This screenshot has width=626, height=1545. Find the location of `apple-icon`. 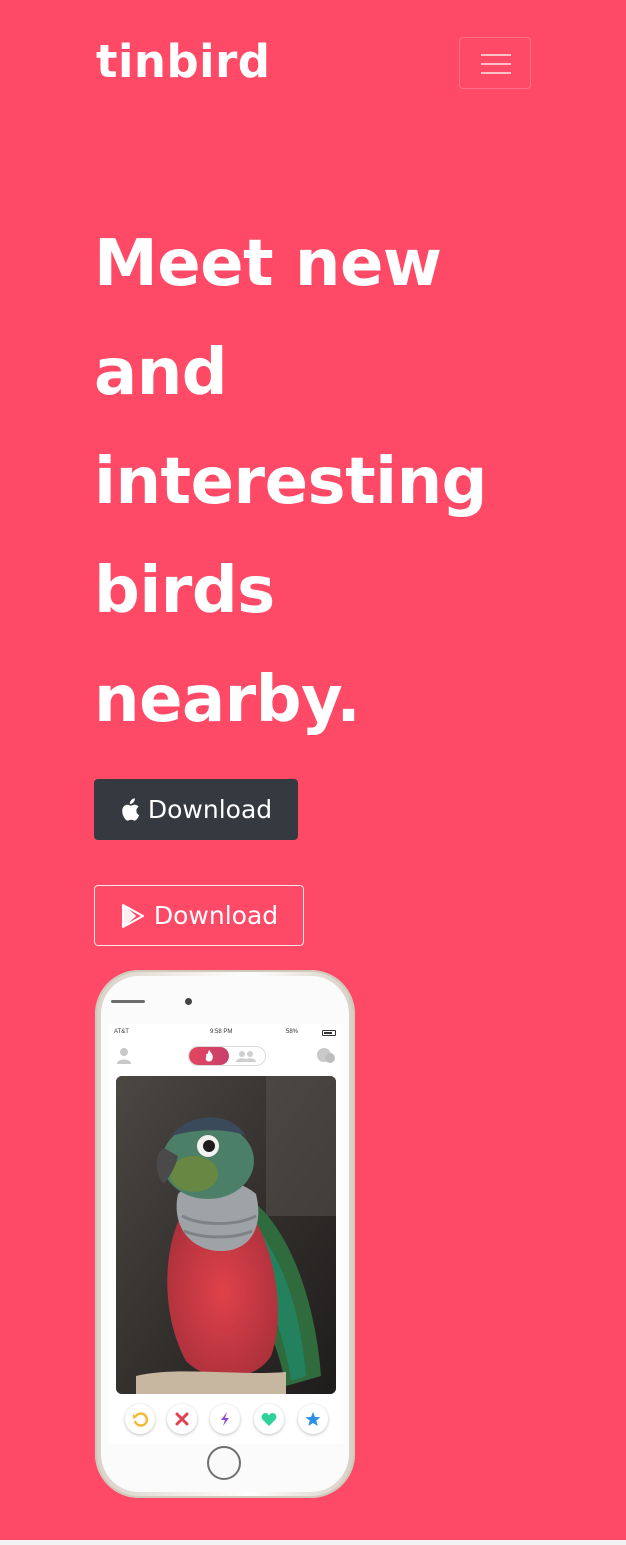

apple-icon is located at coordinates (130, 809).